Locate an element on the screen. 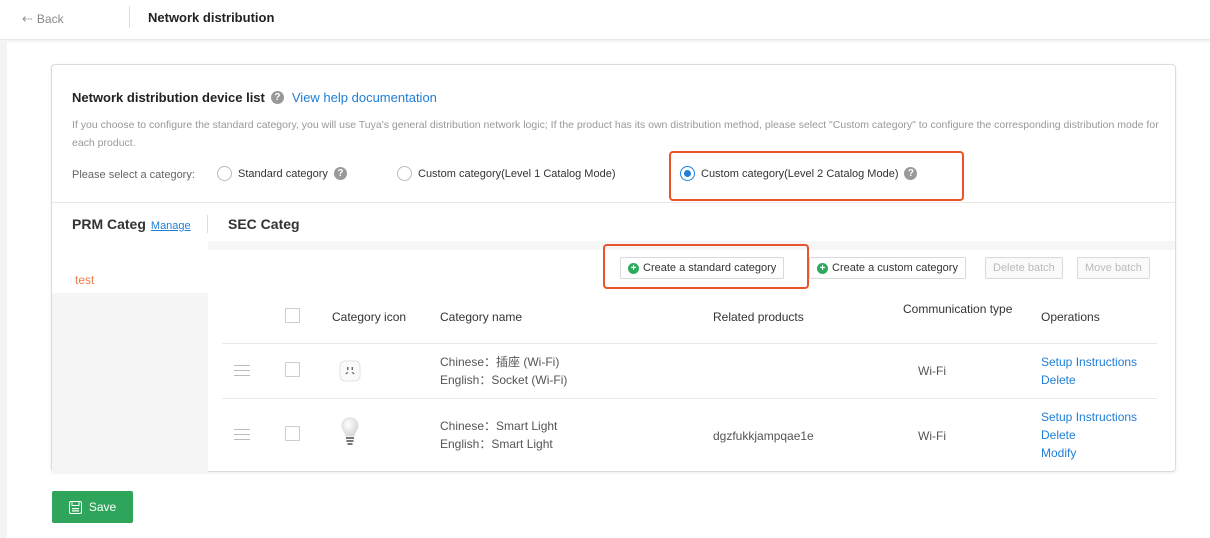 The width and height of the screenshot is (1210, 538). column-header-icon: Category icon is located at coordinates (369, 317).